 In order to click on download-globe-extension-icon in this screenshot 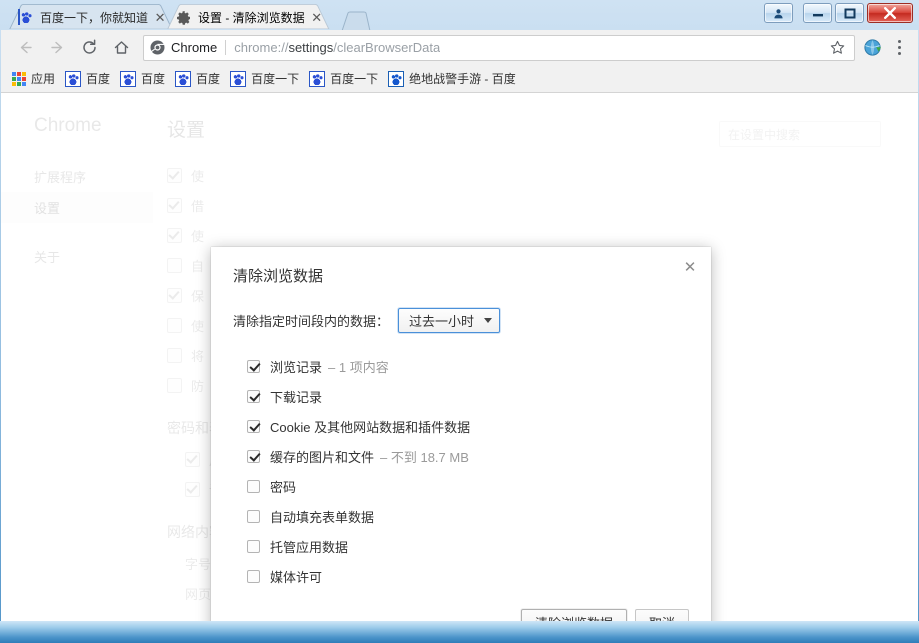, I will do `click(873, 48)`.